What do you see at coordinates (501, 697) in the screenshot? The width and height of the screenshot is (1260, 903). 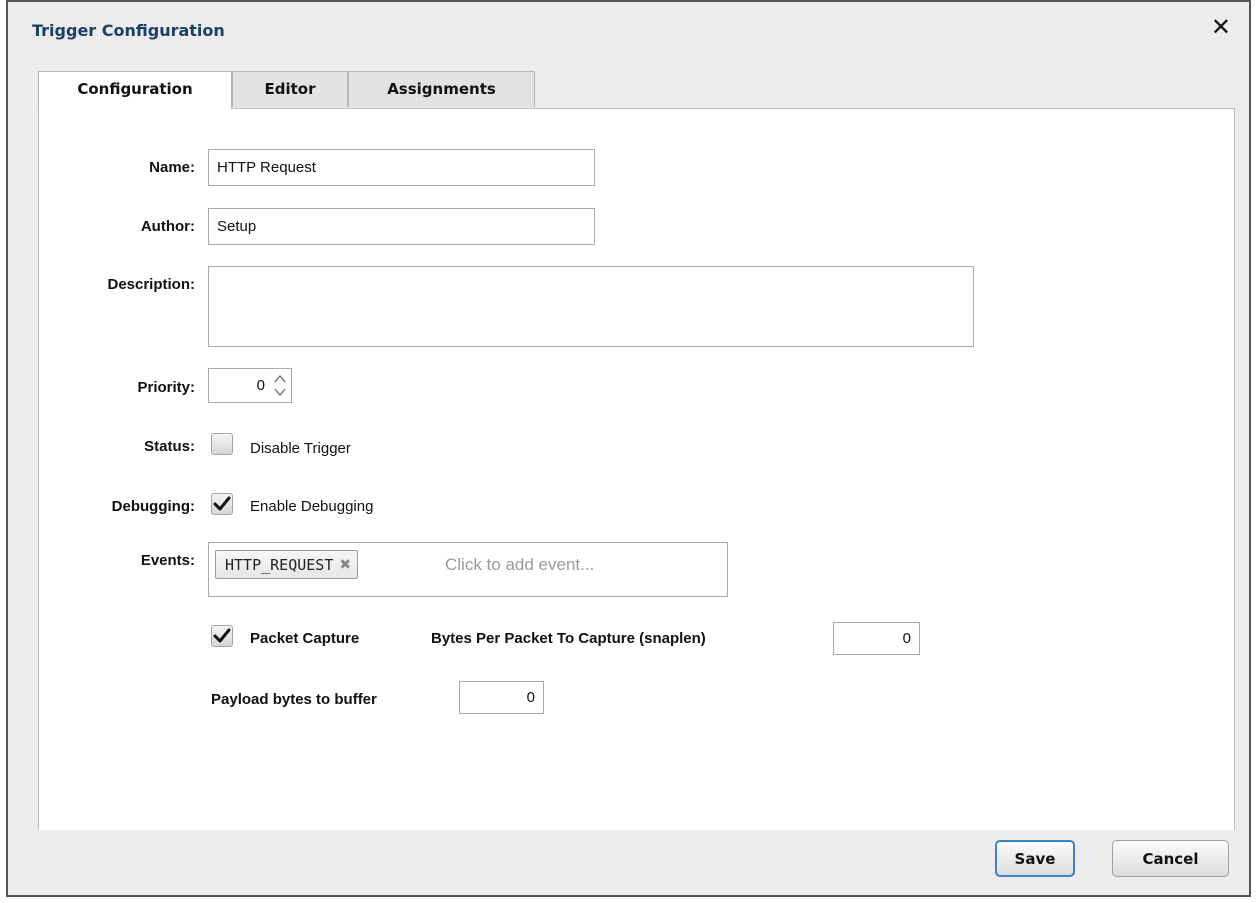 I see `payload-input: 0` at bounding box center [501, 697].